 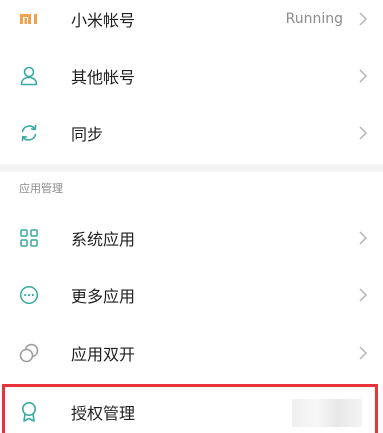 What do you see at coordinates (29, 353) in the screenshot?
I see `dual-app-icon` at bounding box center [29, 353].